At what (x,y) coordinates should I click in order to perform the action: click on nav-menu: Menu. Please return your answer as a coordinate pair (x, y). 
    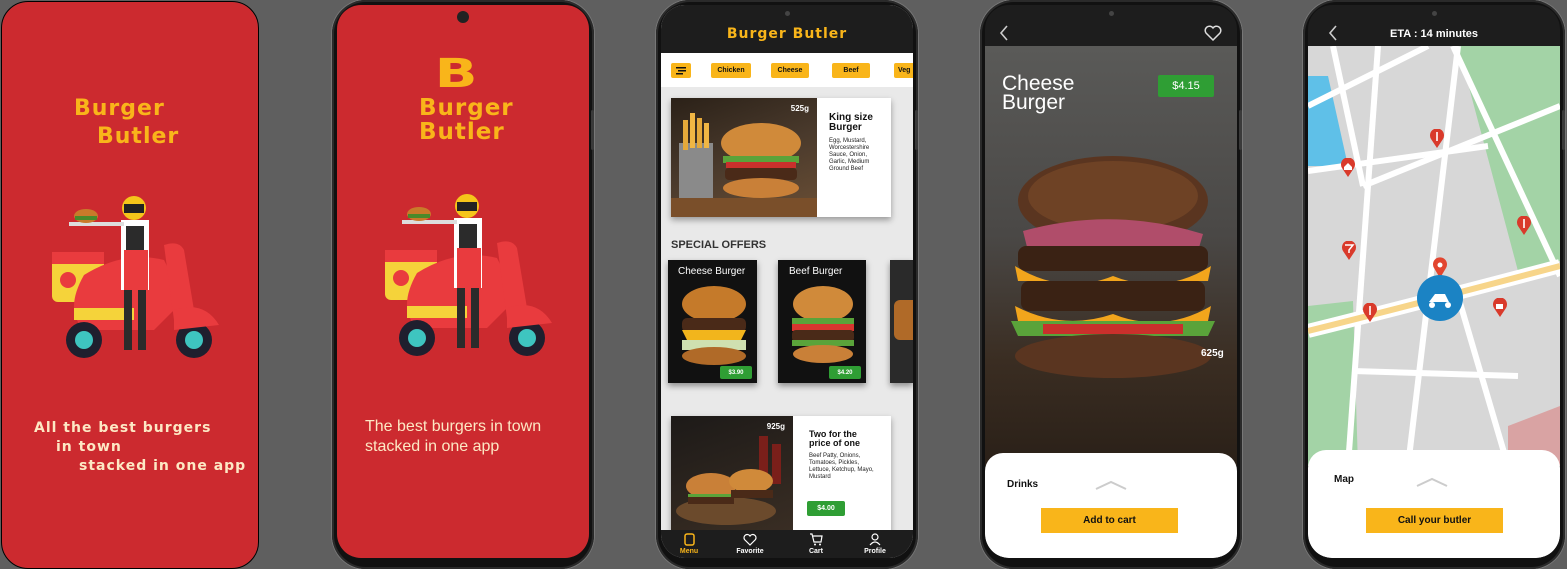
    Looking at the image, I should click on (689, 544).